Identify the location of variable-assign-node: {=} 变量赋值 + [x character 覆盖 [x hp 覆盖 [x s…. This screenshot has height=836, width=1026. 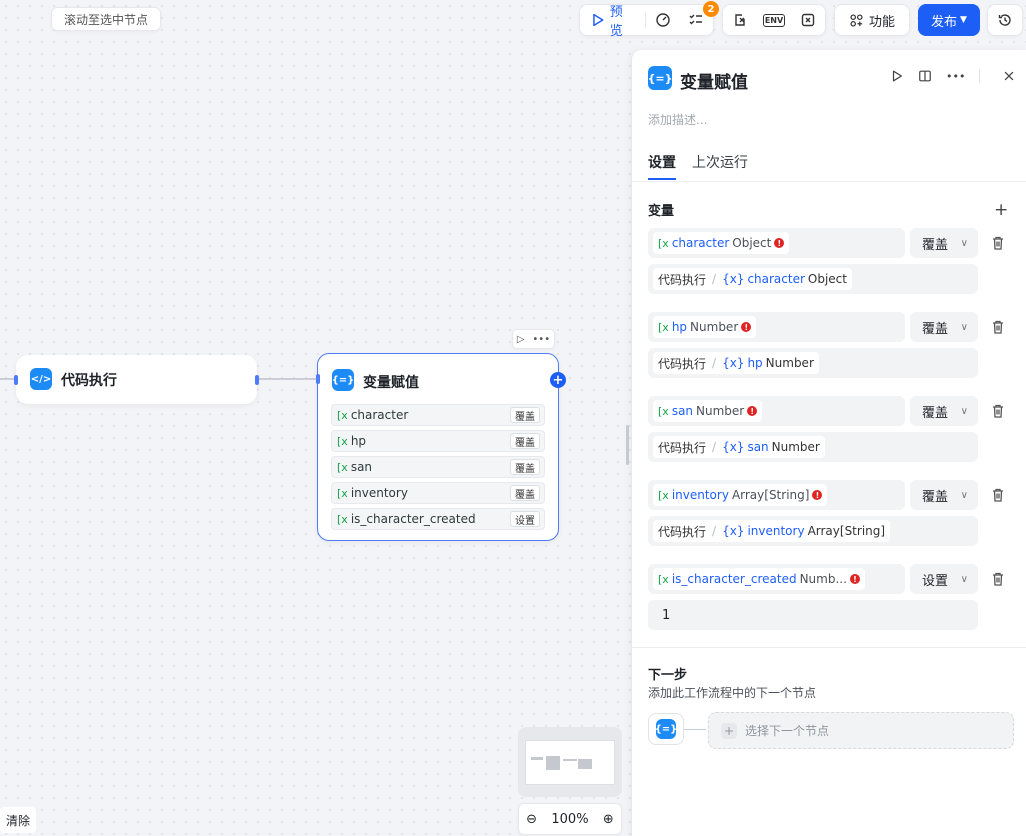
(441, 447).